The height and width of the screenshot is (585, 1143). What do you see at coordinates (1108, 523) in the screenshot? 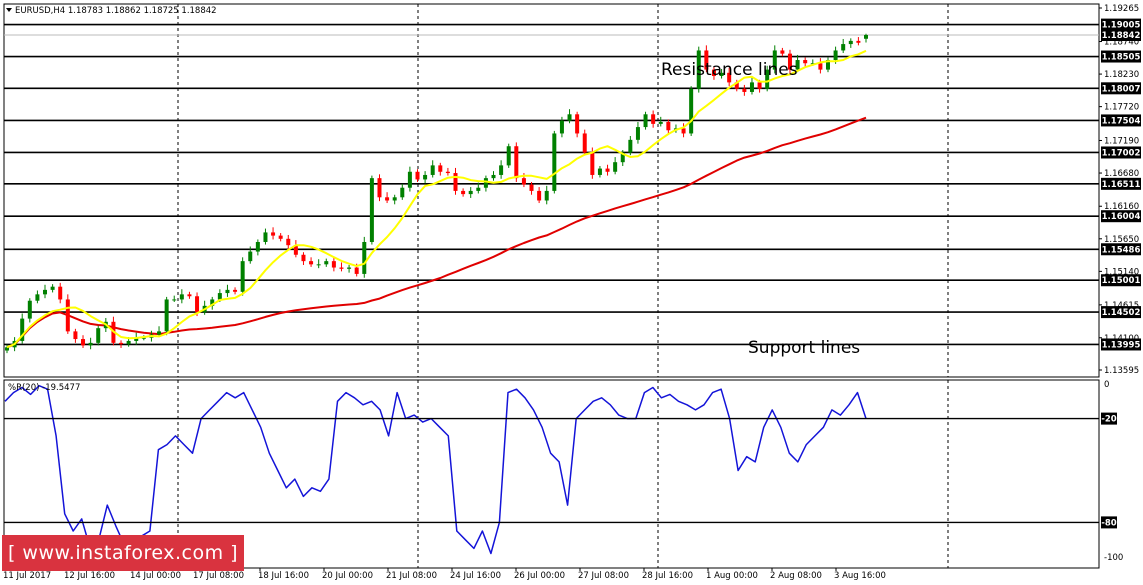
I see `indicator-level-label: -80` at bounding box center [1108, 523].